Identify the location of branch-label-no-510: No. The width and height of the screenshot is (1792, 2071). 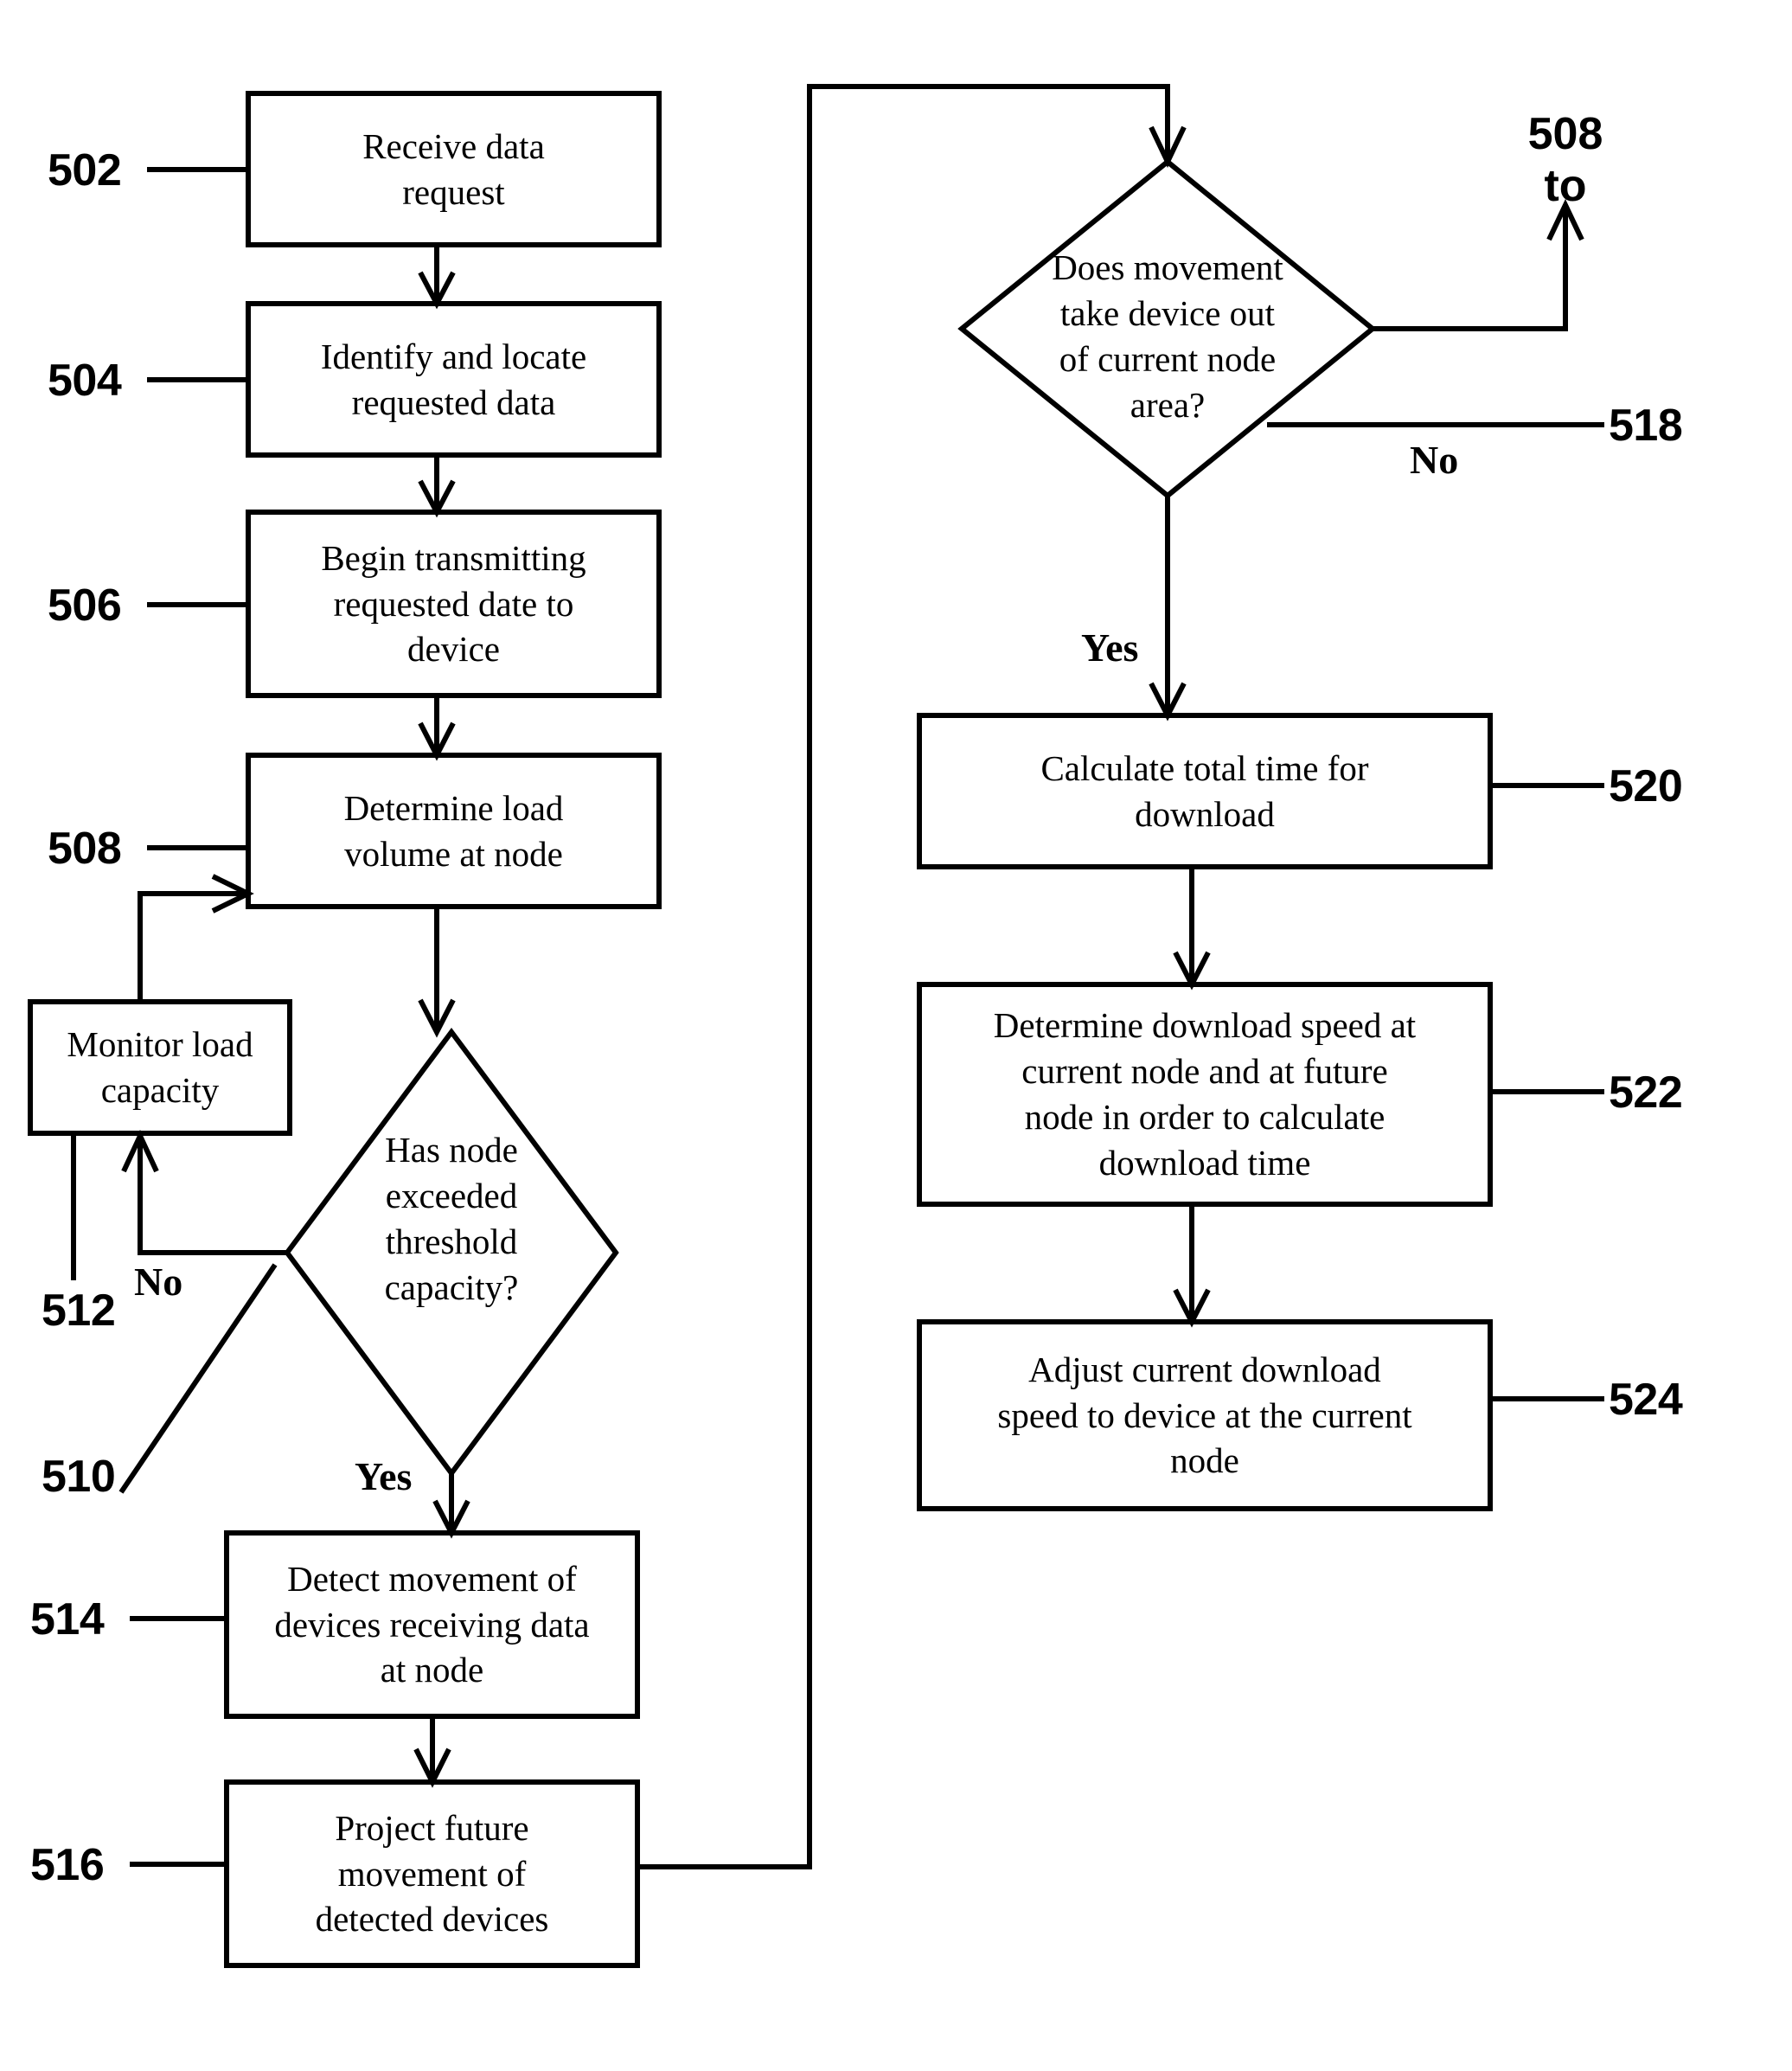
(158, 1282).